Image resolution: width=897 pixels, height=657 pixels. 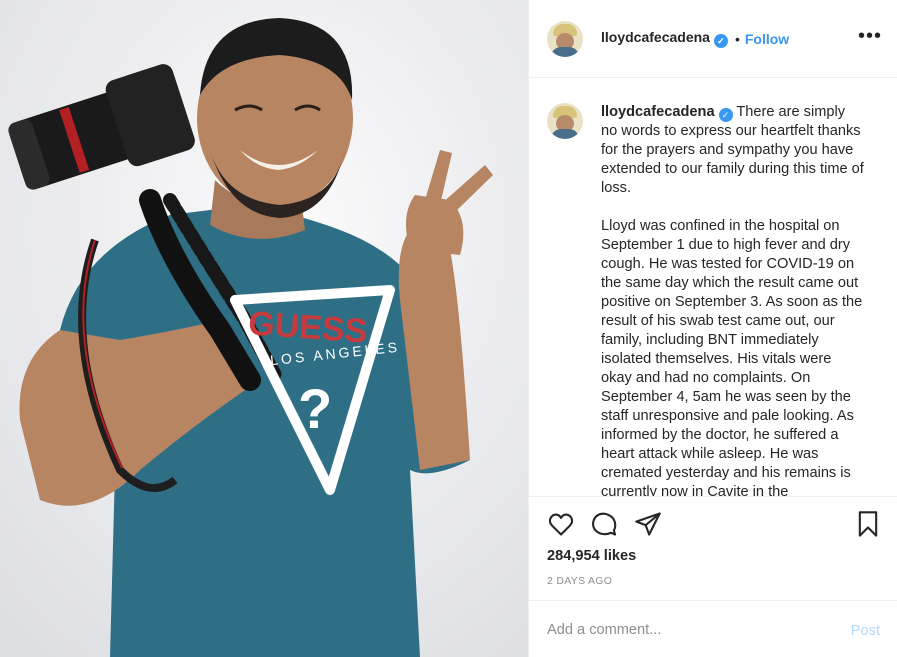 I want to click on post-comment-button: Post, so click(x=865, y=631).